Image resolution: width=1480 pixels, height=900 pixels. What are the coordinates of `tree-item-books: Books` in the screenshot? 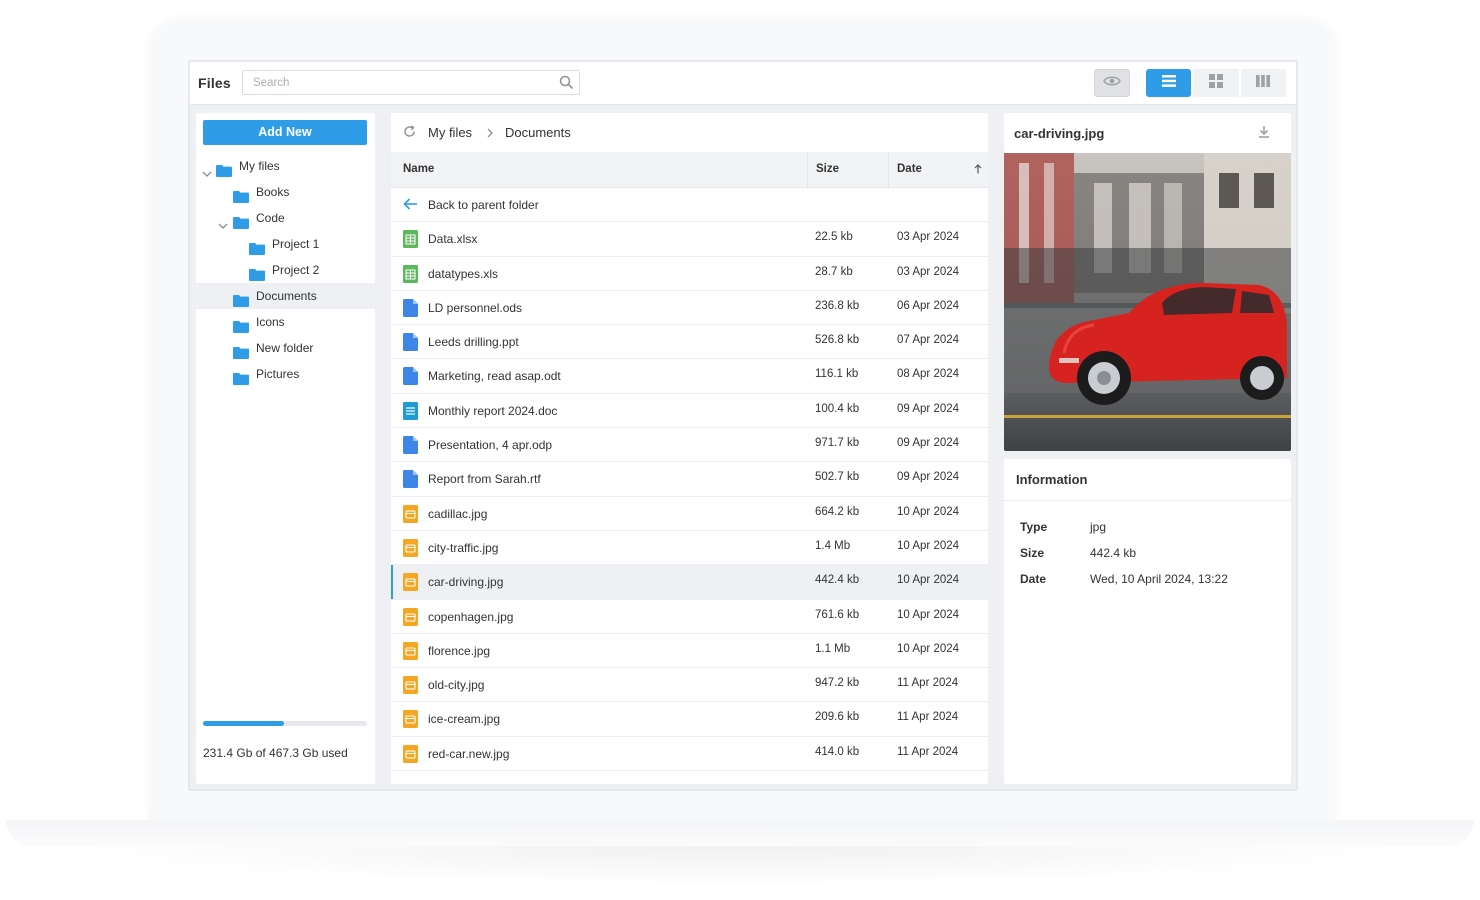 It's located at (285, 192).